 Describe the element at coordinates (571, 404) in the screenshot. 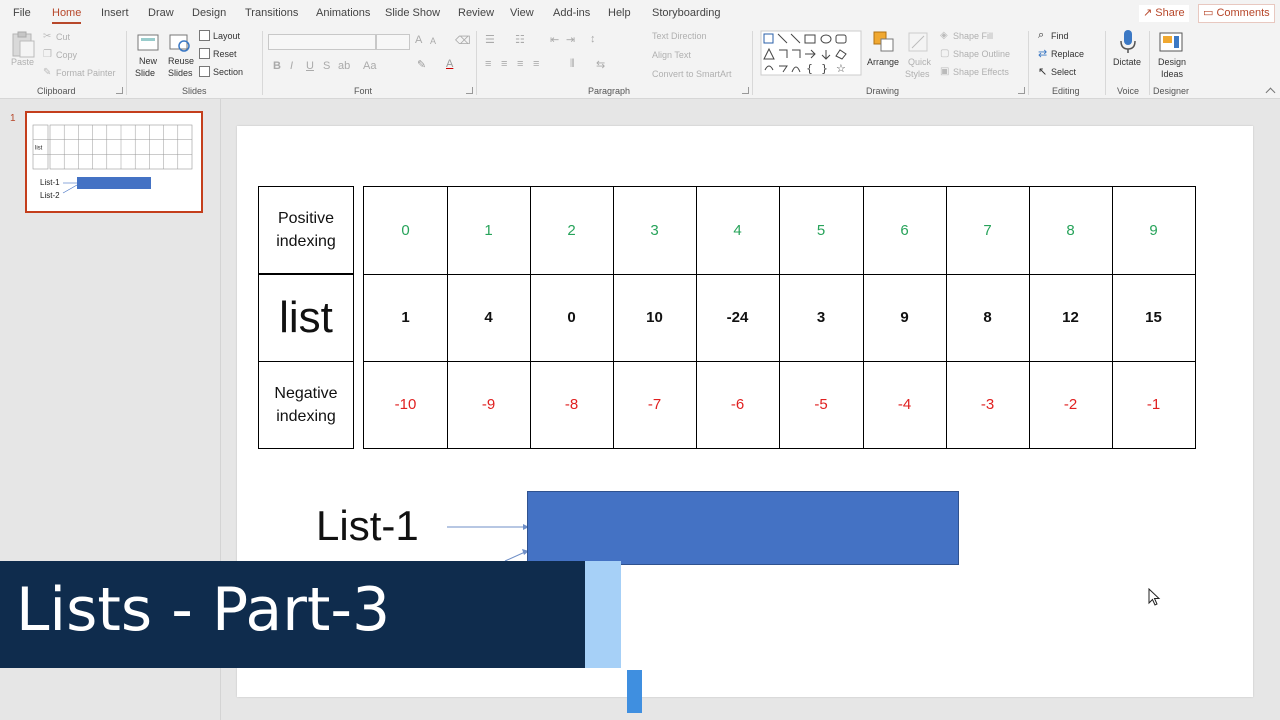

I see `negative-index-cell: -8` at that location.